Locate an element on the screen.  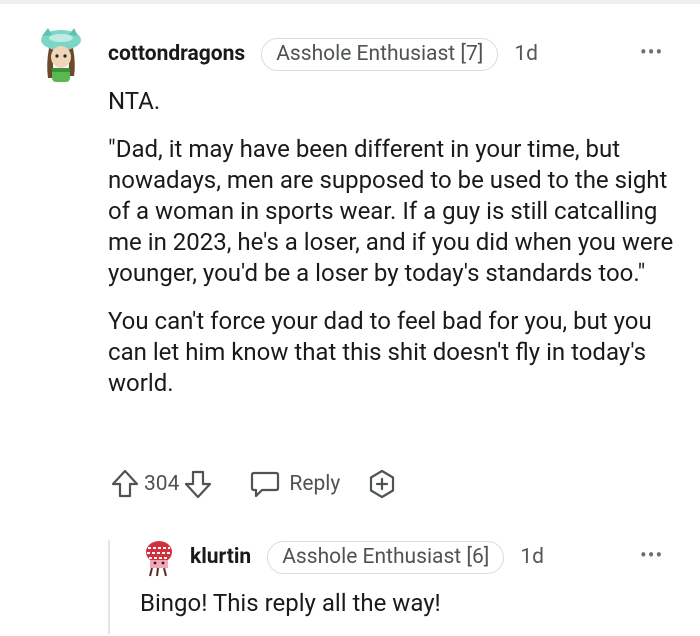
reply-paragraph: Bingo! This reply all the way! is located at coordinates (290, 603).